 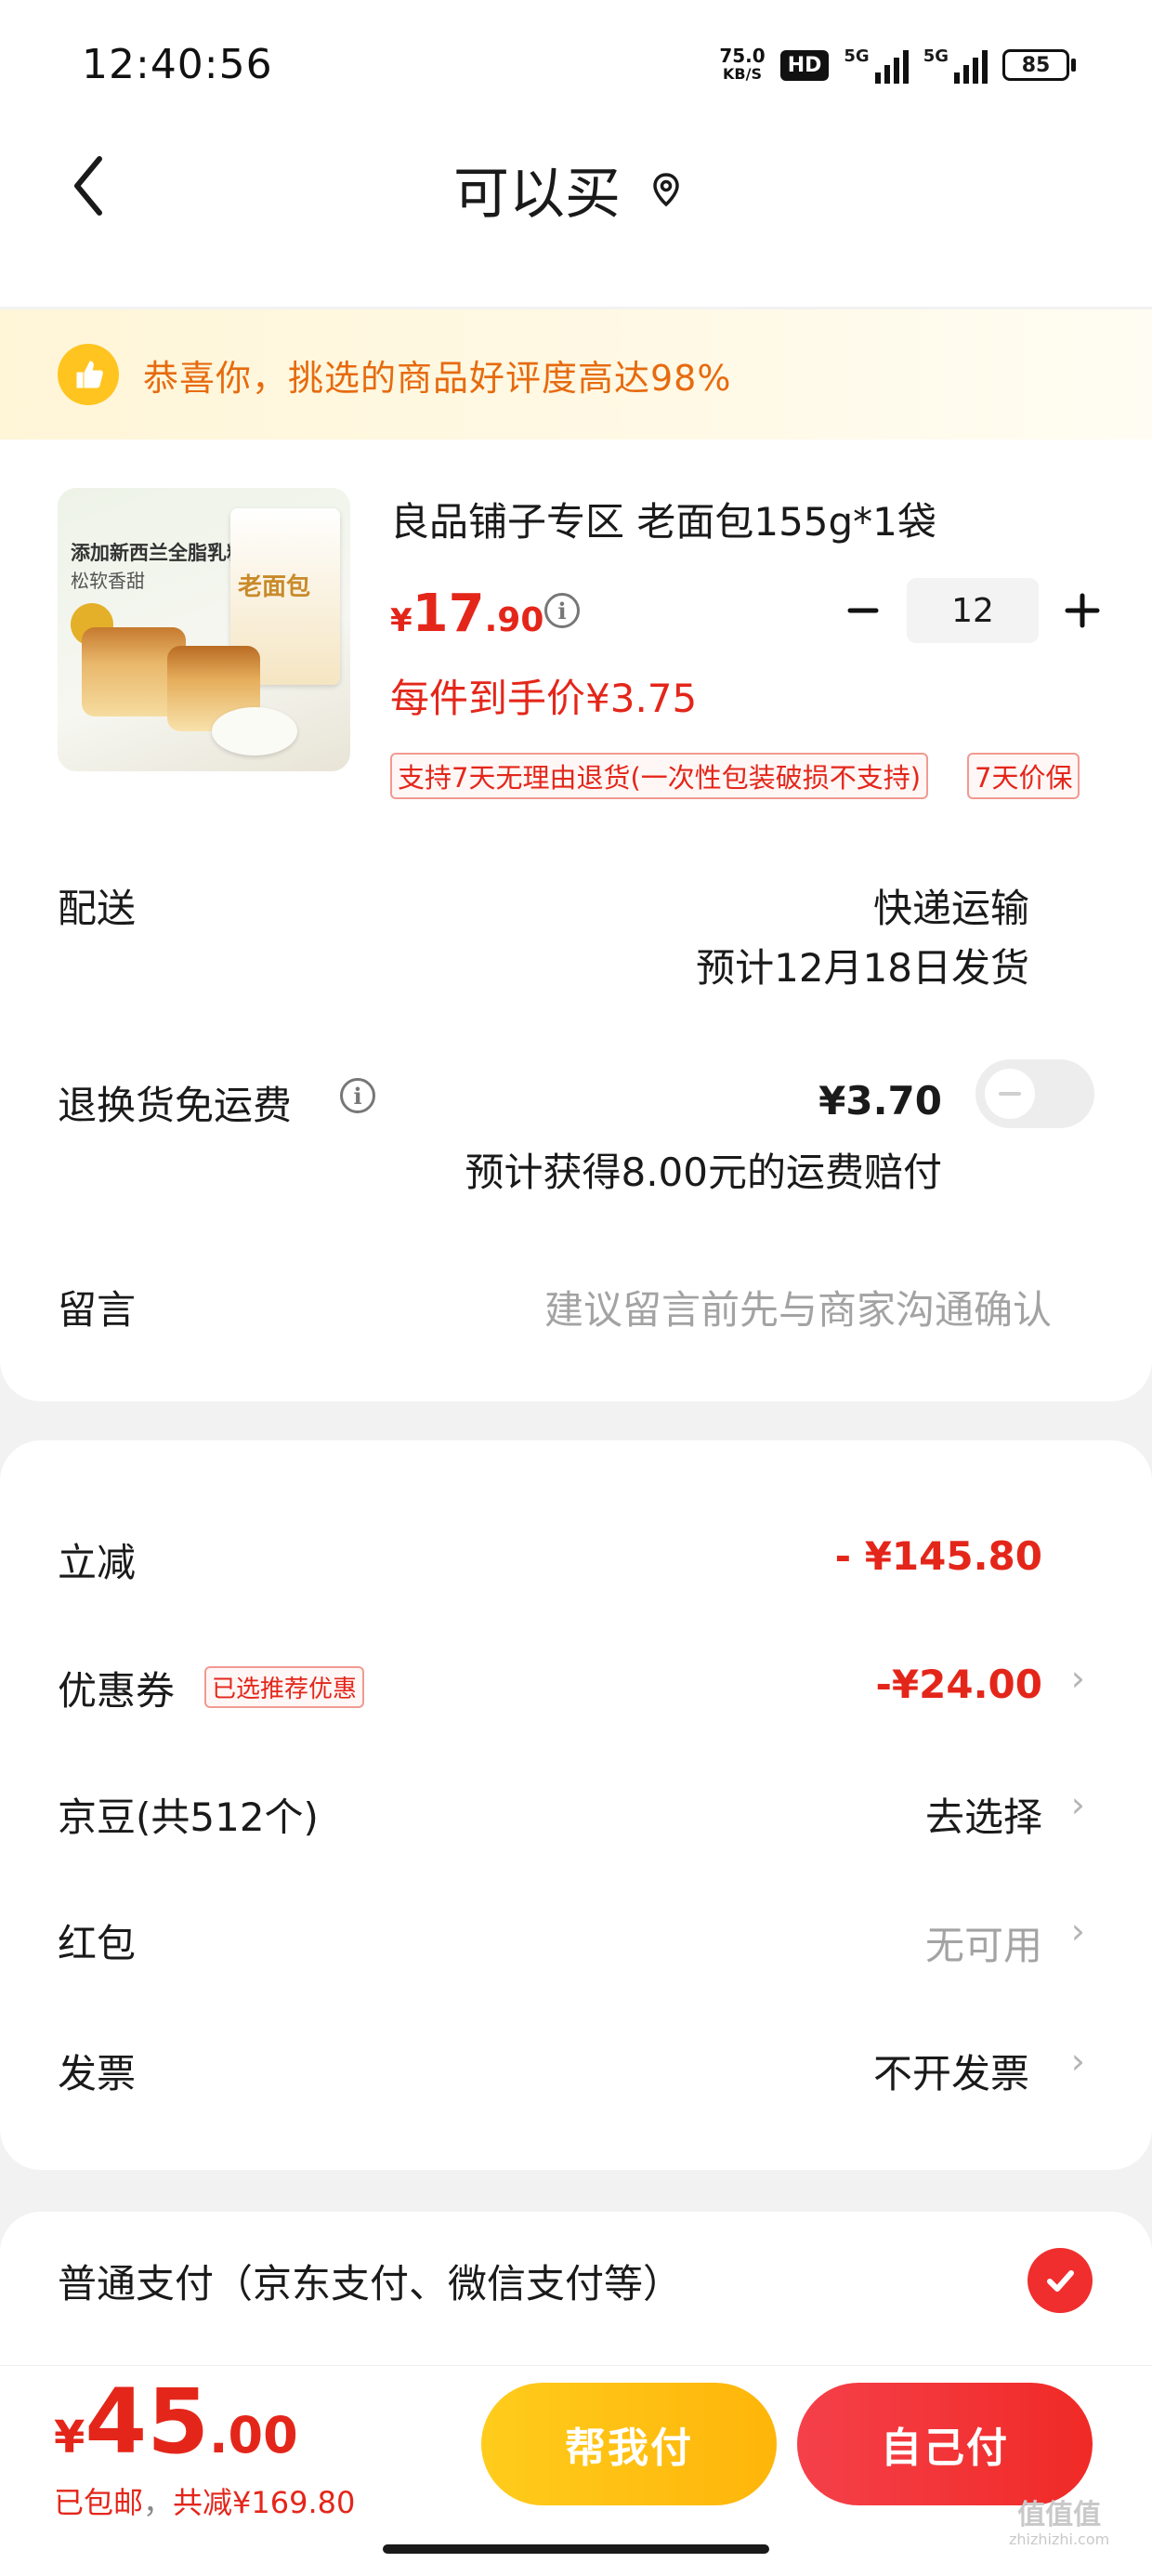 What do you see at coordinates (951, 905) in the screenshot?
I see `delivery-method: 快递运输` at bounding box center [951, 905].